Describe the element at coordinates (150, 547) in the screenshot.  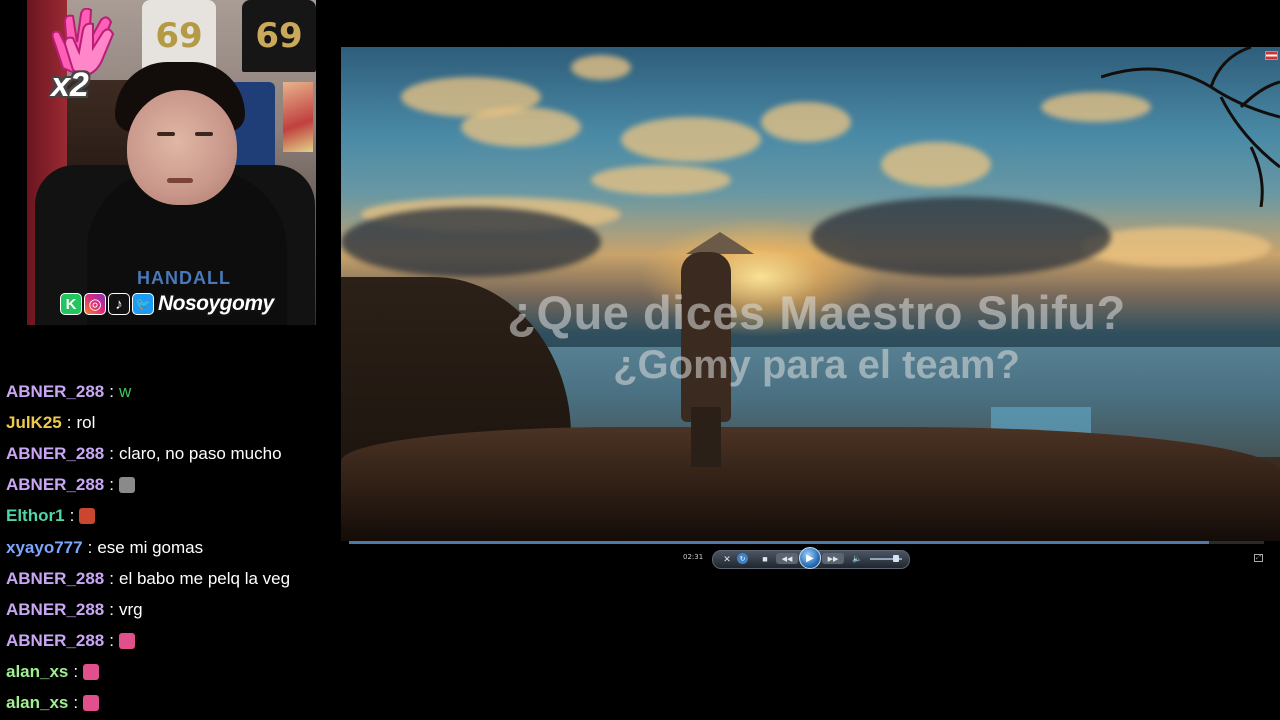
I see `chat-text: ese mi gomas` at that location.